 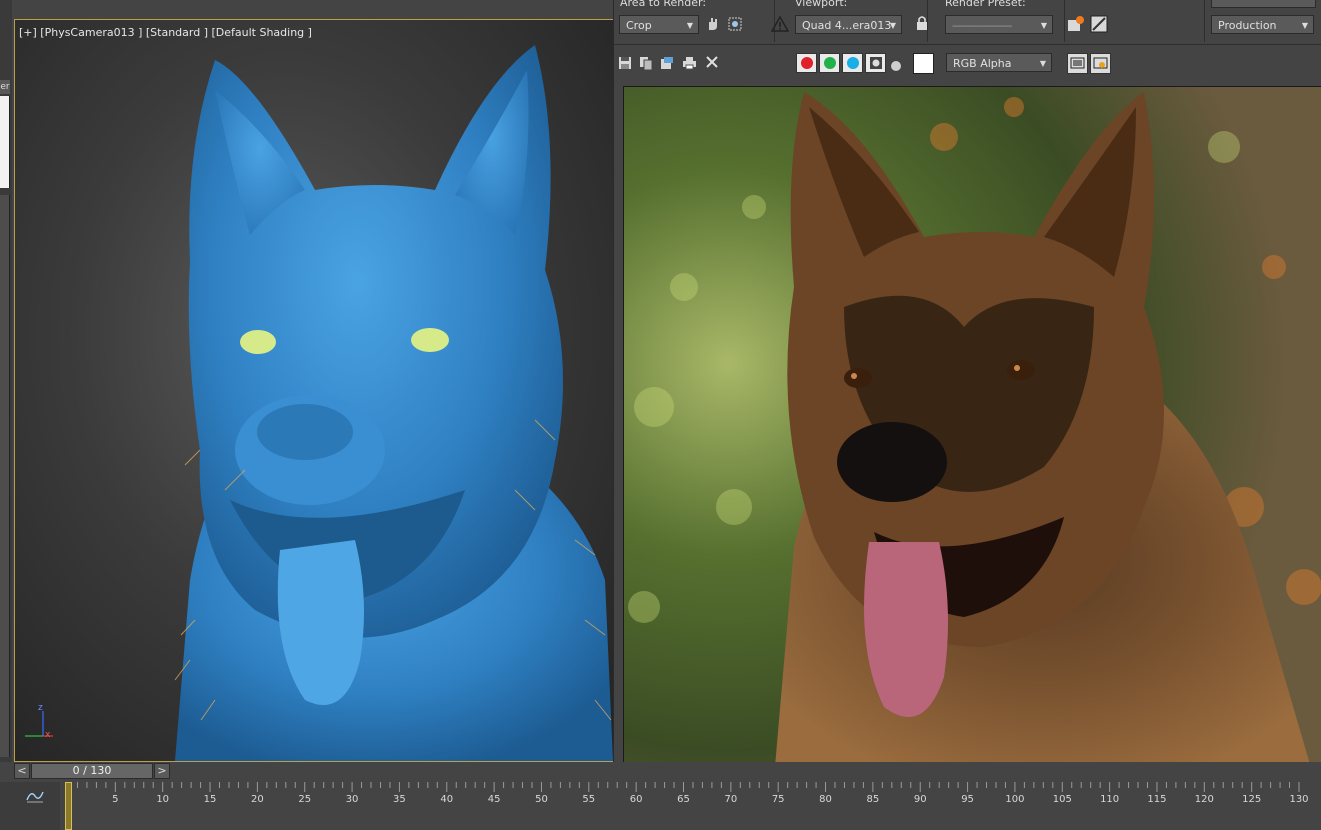 I want to click on panel-list, so click(x=5, y=142).